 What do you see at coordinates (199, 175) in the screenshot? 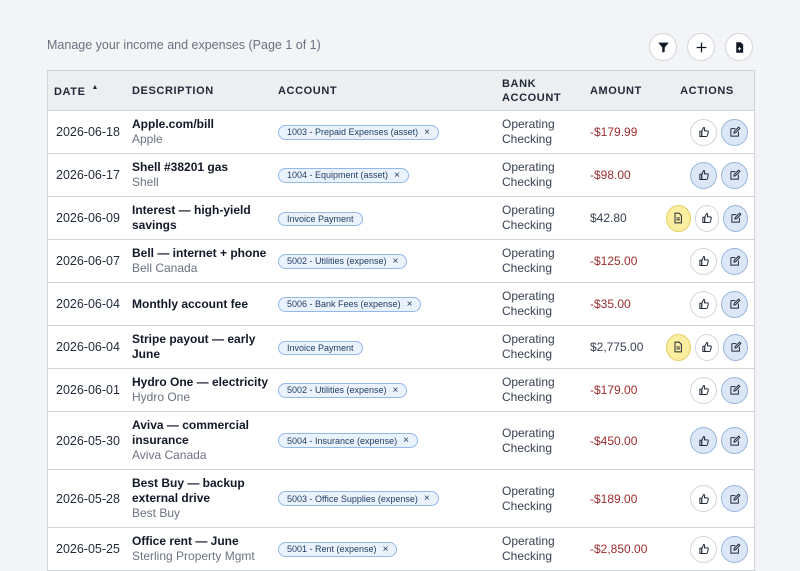
I see `row-description: Shell #38201 gas Shell` at bounding box center [199, 175].